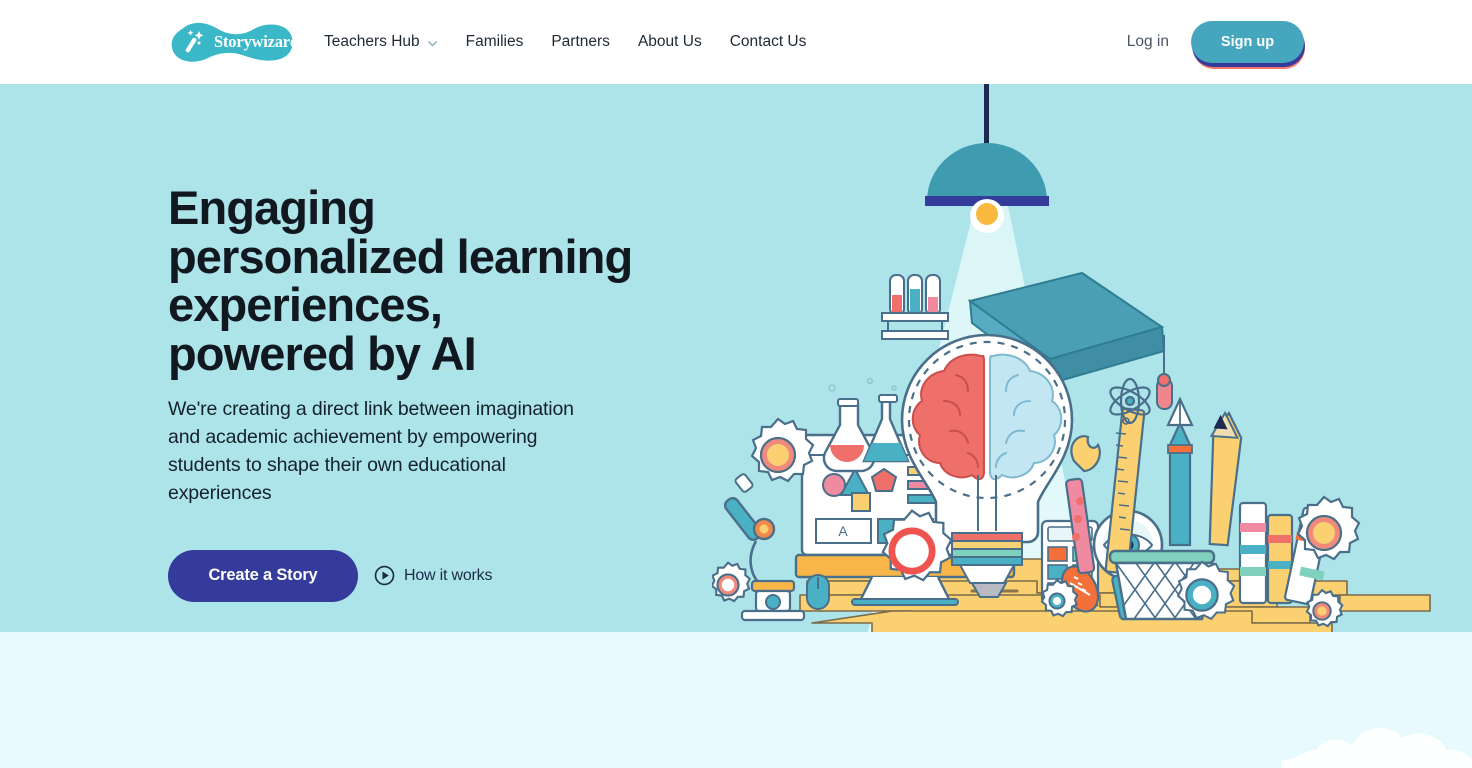 This screenshot has width=1472, height=768. I want to click on nav-label-contact-us: Contact Us, so click(768, 41).